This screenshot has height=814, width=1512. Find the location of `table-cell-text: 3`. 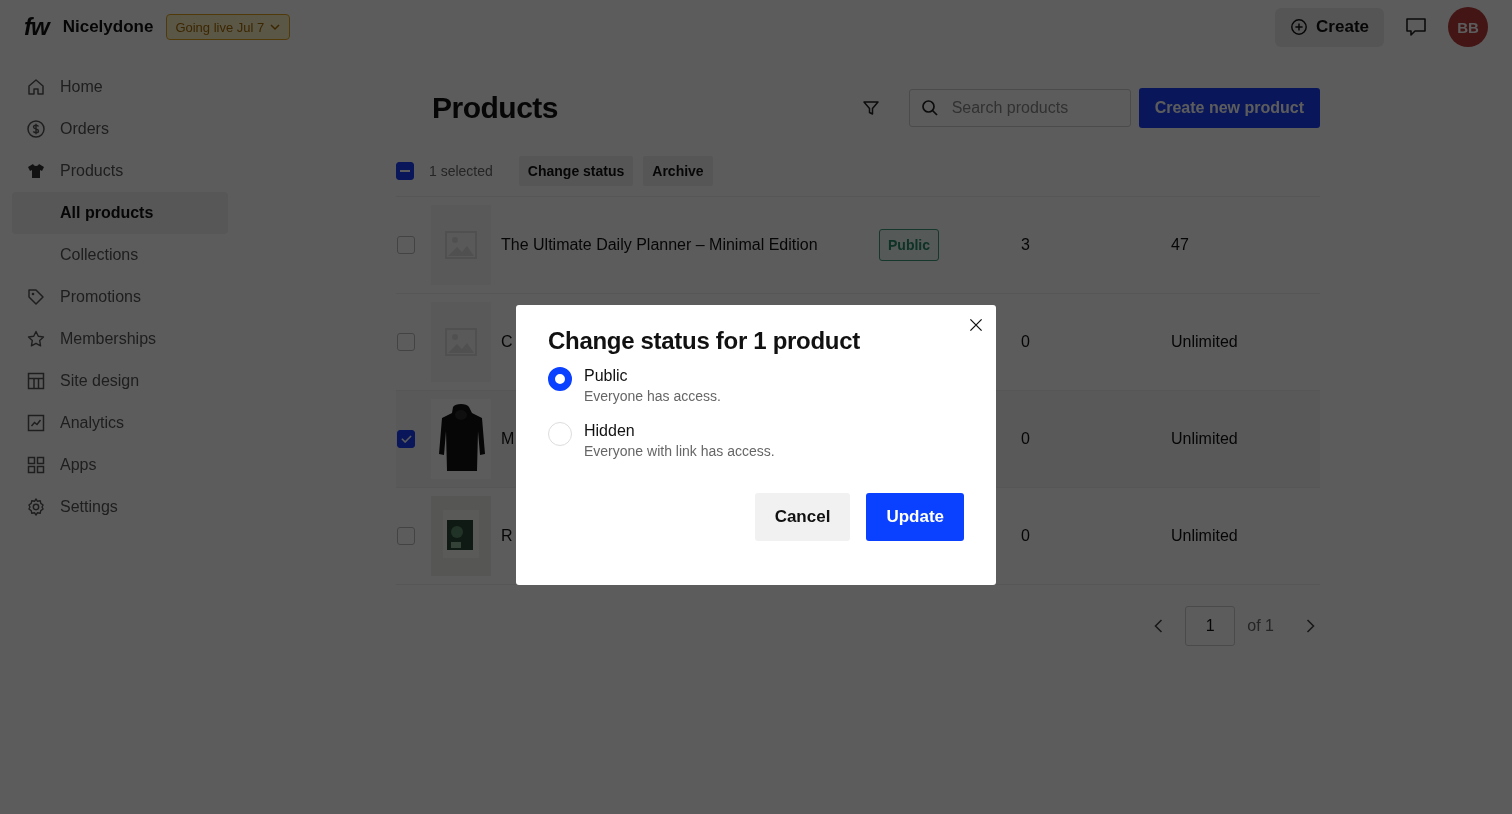

table-cell-text: 3 is located at coordinates (1025, 245).